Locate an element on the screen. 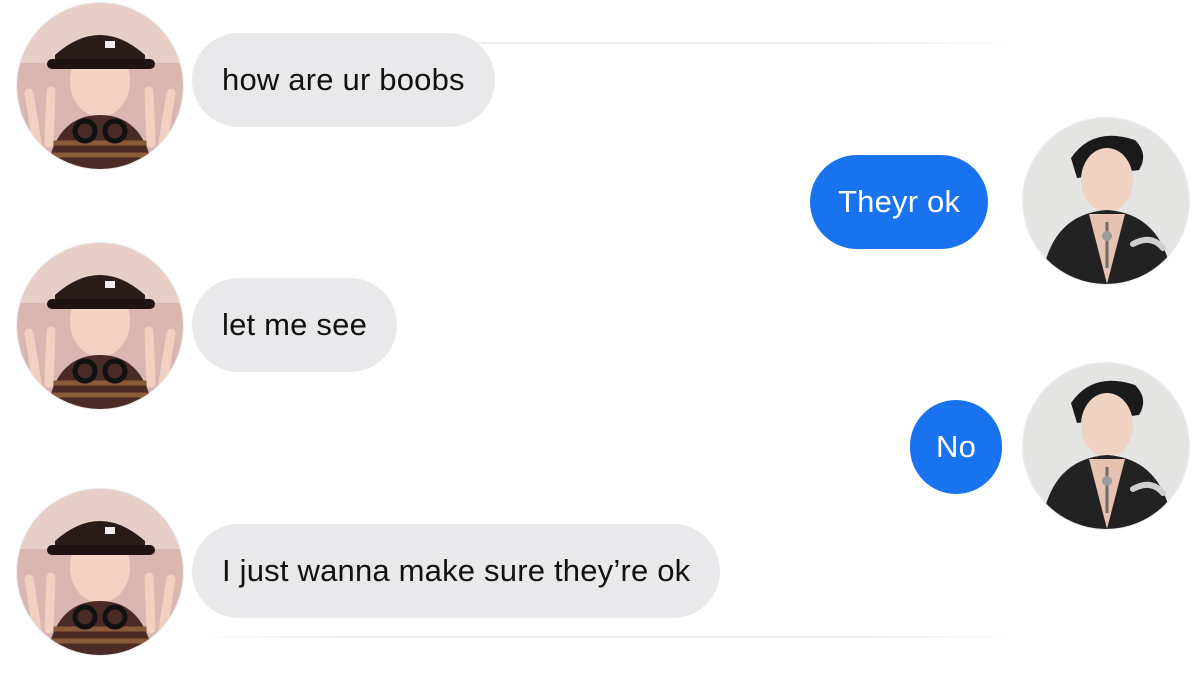 The width and height of the screenshot is (1200, 687). outgoing-message-bubble: Theyr ok is located at coordinates (899, 202).